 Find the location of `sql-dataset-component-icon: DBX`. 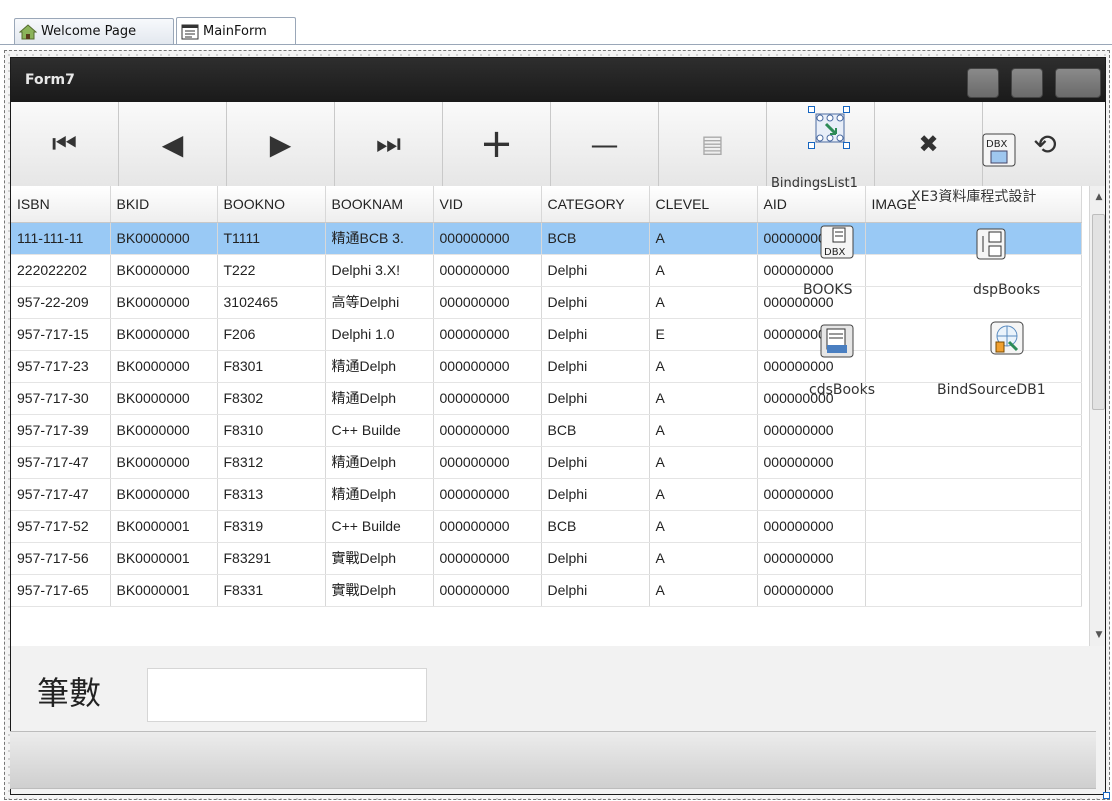

sql-dataset-component-icon: DBX is located at coordinates (836, 241).